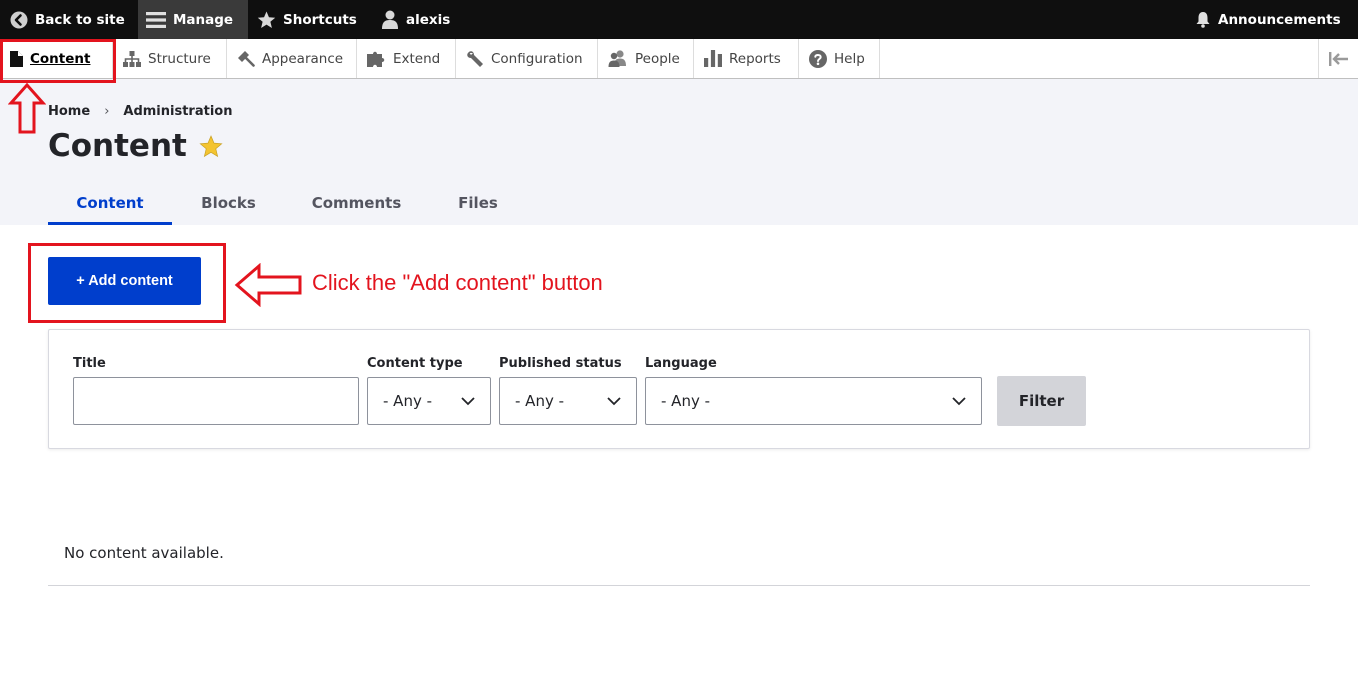 This screenshot has height=691, width=1358. What do you see at coordinates (417, 58) in the screenshot?
I see `tray-item-label: Extend` at bounding box center [417, 58].